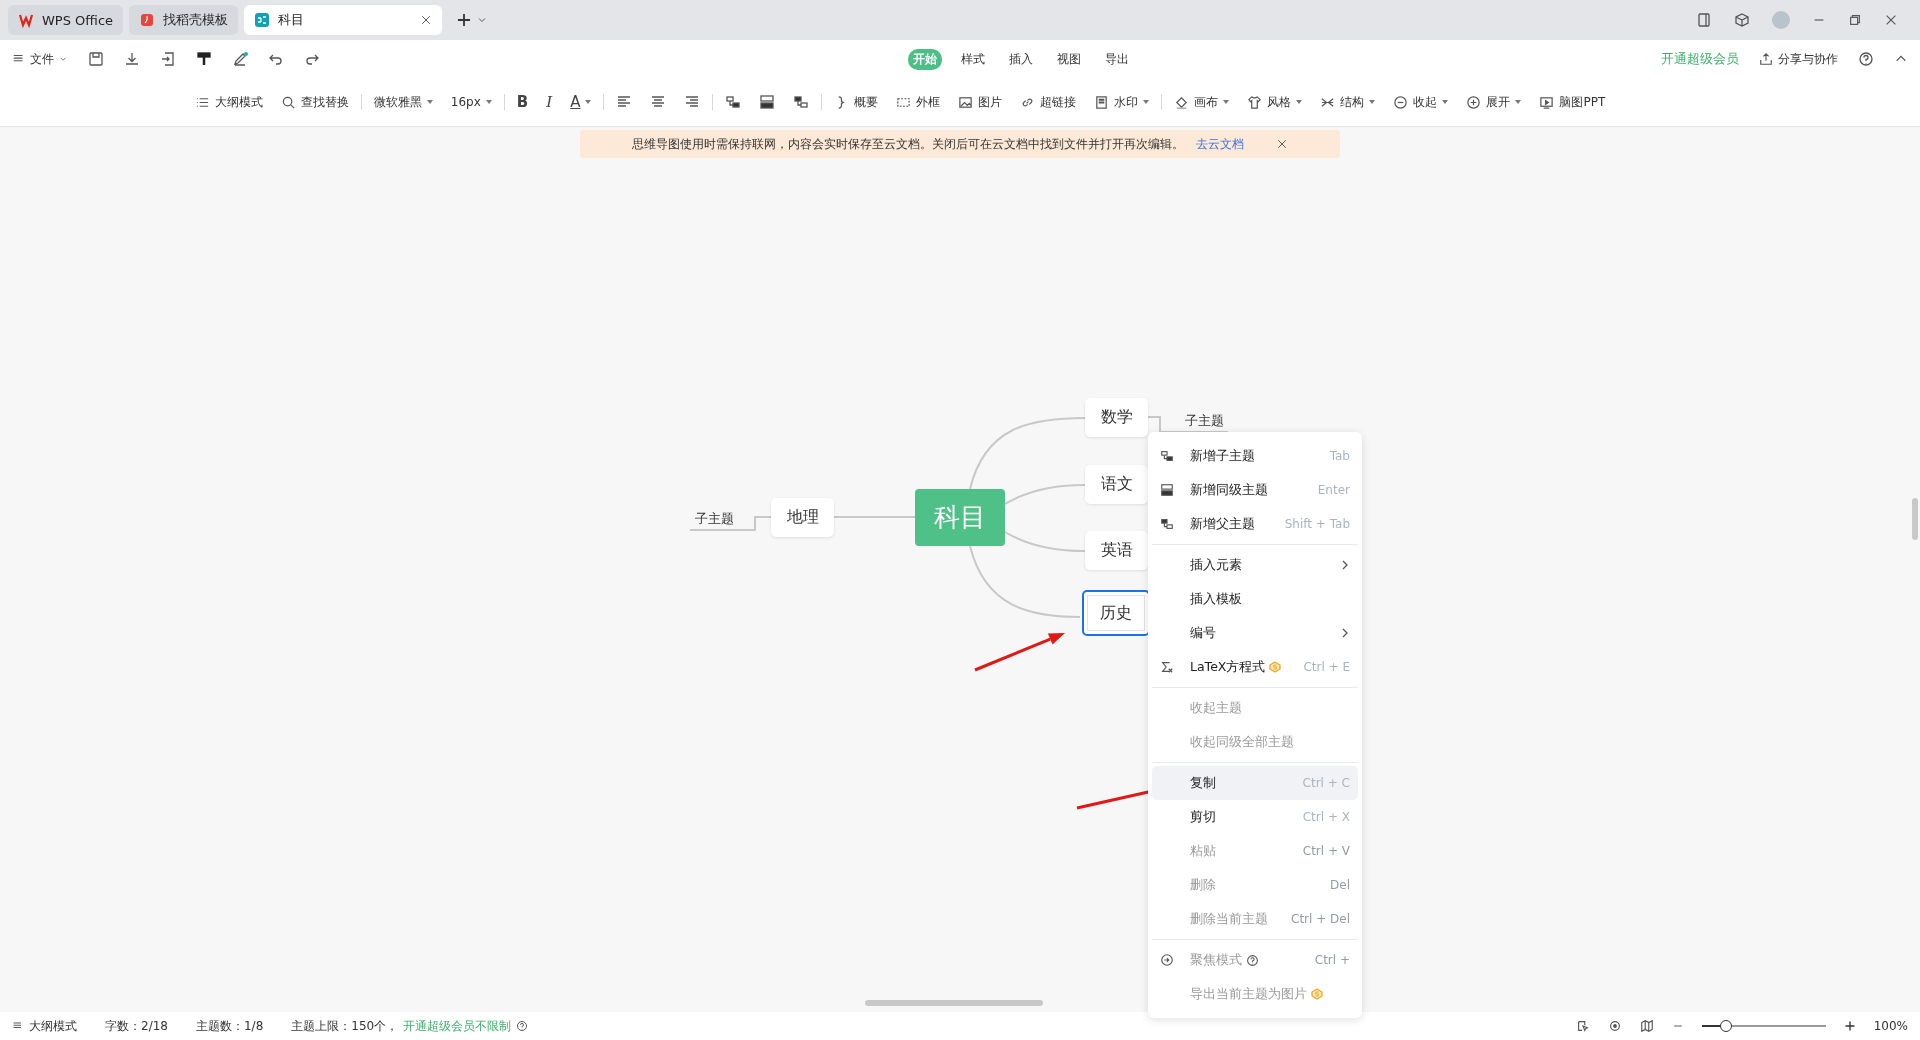 The width and height of the screenshot is (1920, 1040). Describe the element at coordinates (522, 102) in the screenshot. I see `format-button: B` at that location.